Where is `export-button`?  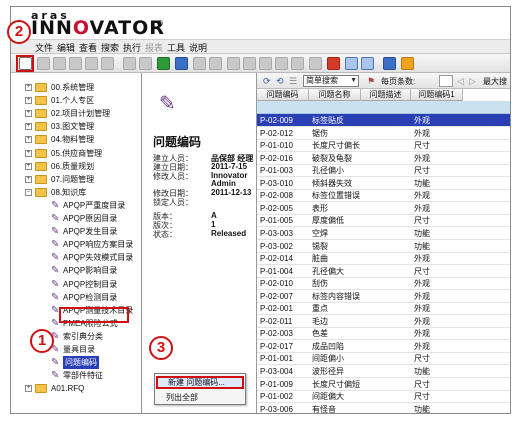
export-button is located at coordinates (145, 63).